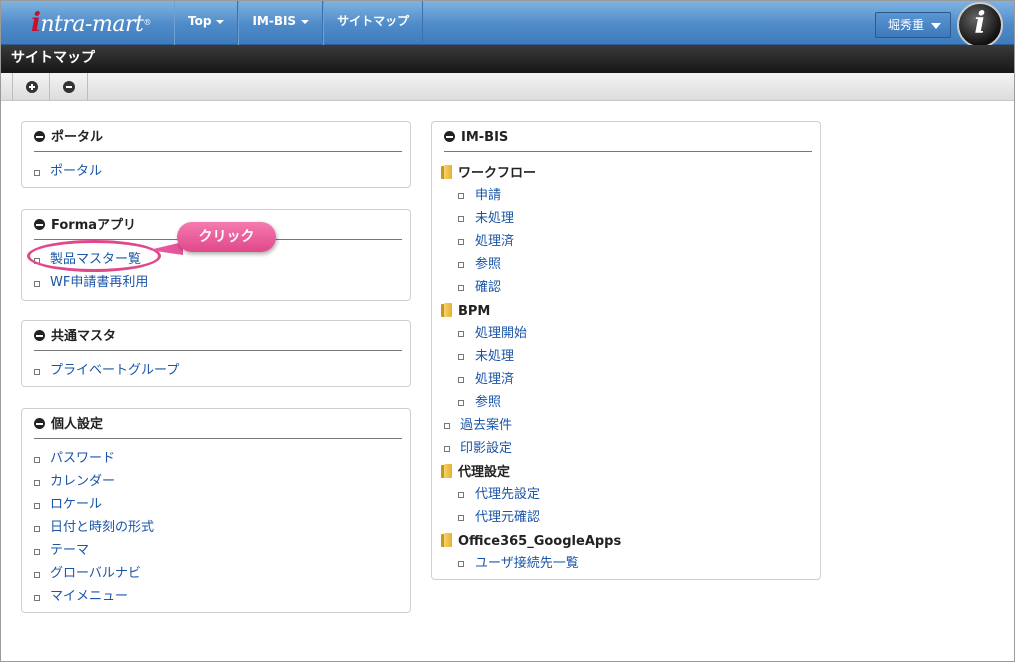 The image size is (1015, 662). I want to click on page-title: サイトマップ, so click(507, 59).